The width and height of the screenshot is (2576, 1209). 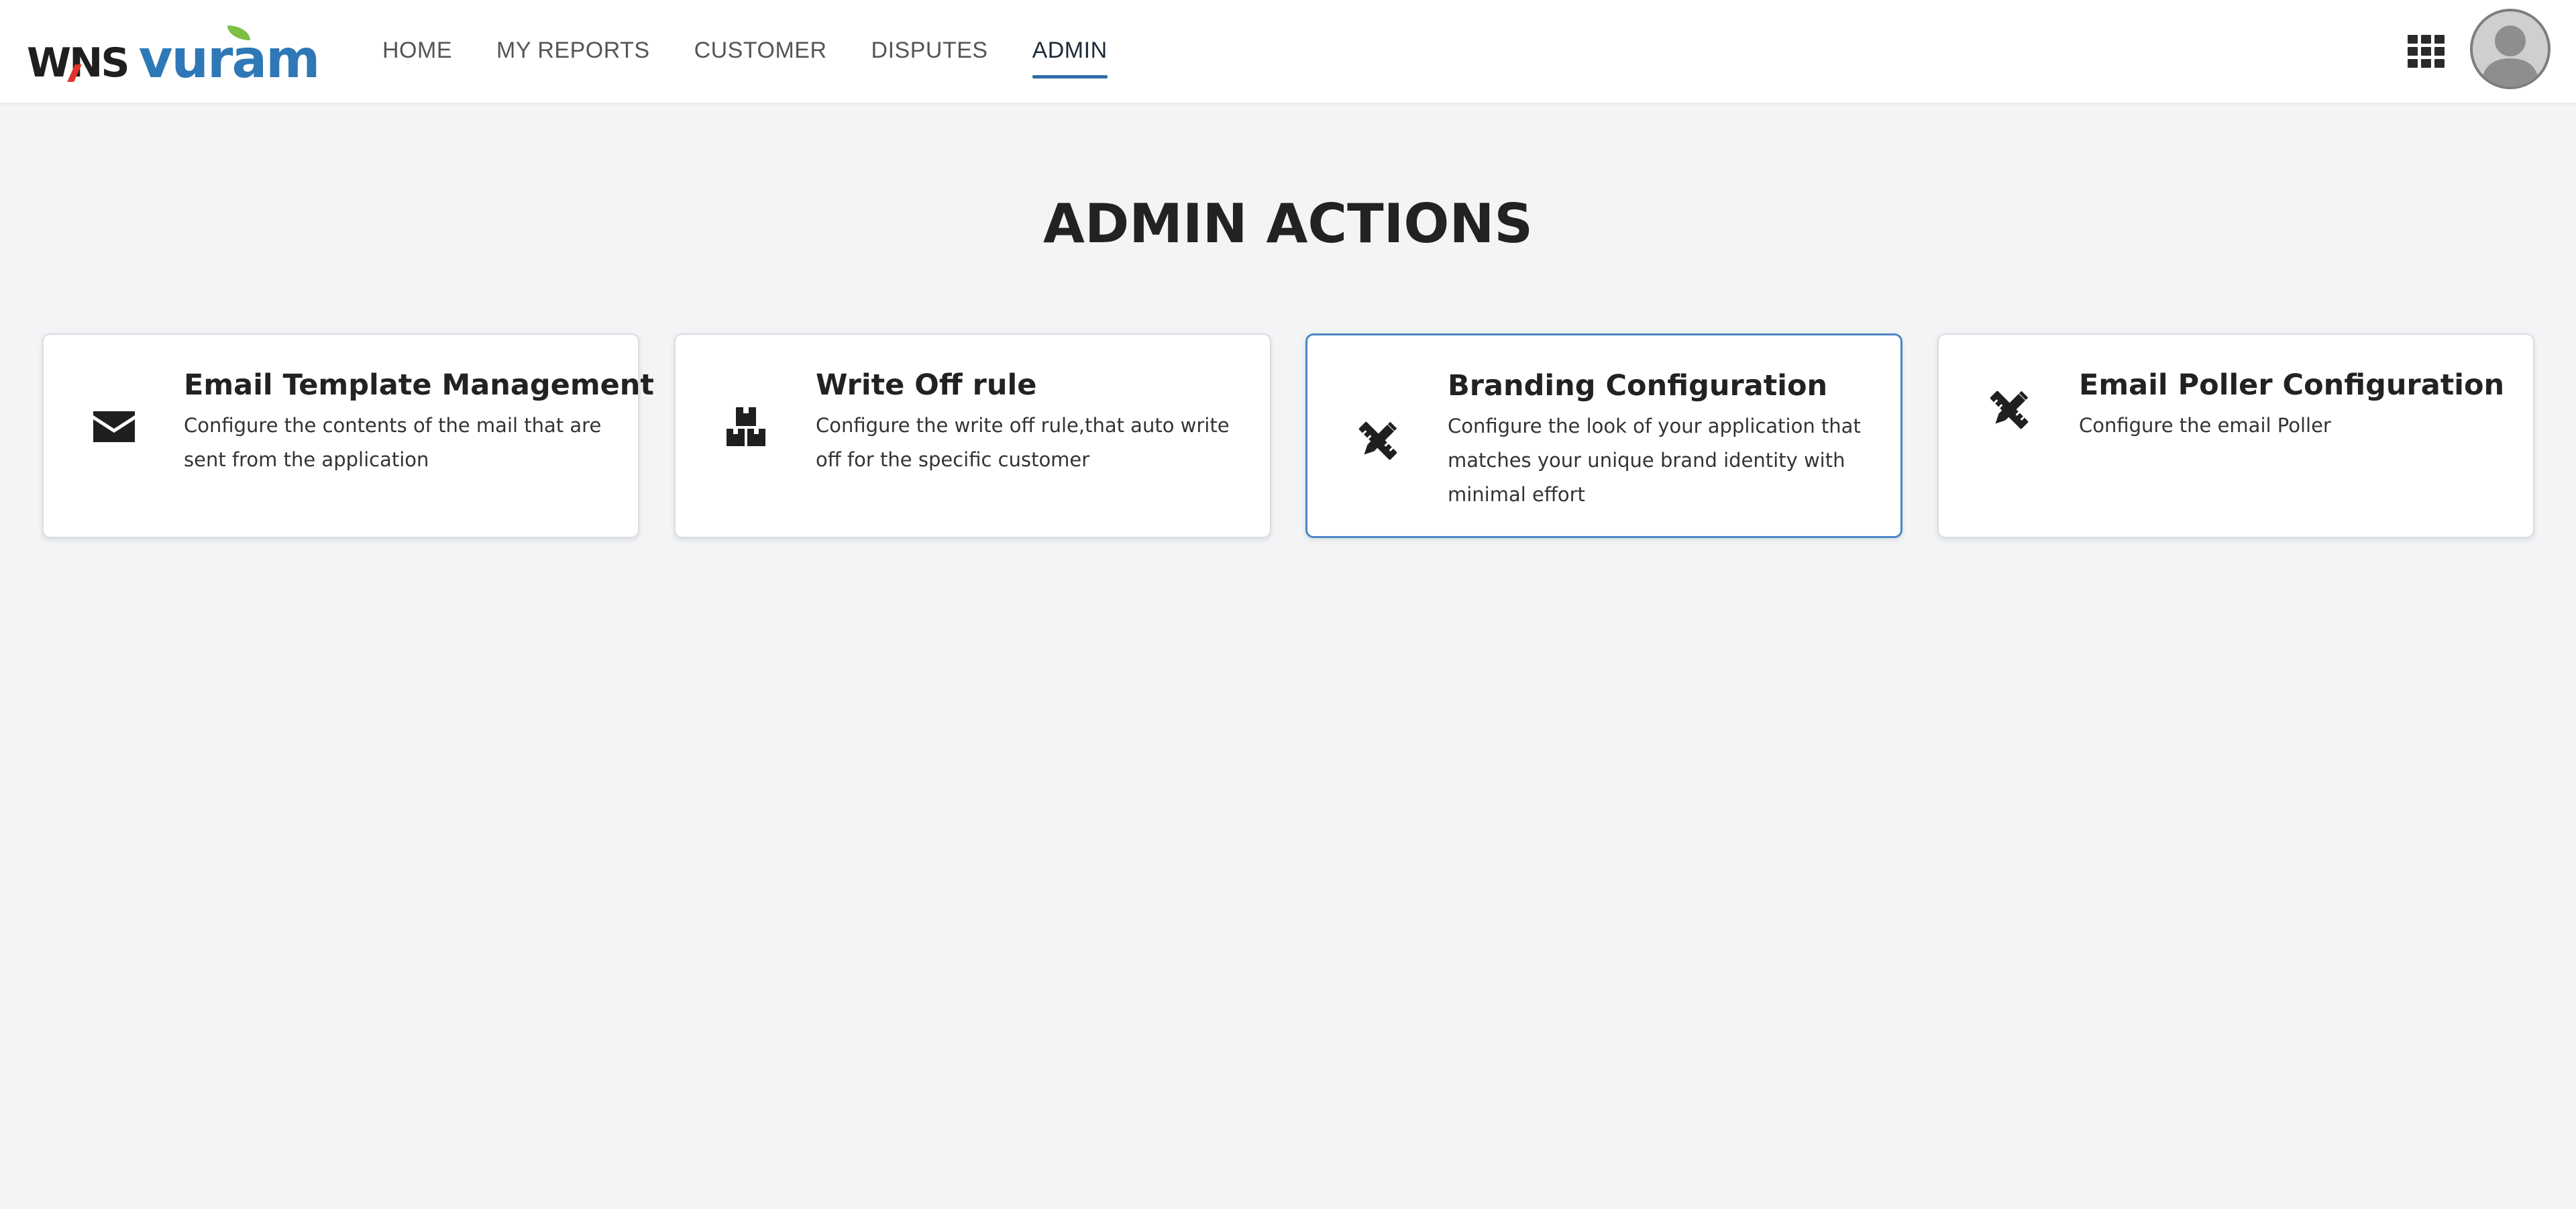 I want to click on card-title: Branding Configuration, so click(x=1638, y=386).